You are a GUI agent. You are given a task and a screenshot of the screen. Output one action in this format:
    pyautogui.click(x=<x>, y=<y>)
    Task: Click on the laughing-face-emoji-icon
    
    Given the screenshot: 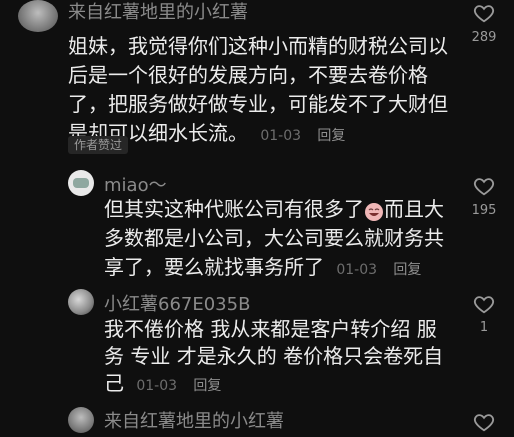 What is the action you would take?
    pyautogui.click(x=374, y=211)
    